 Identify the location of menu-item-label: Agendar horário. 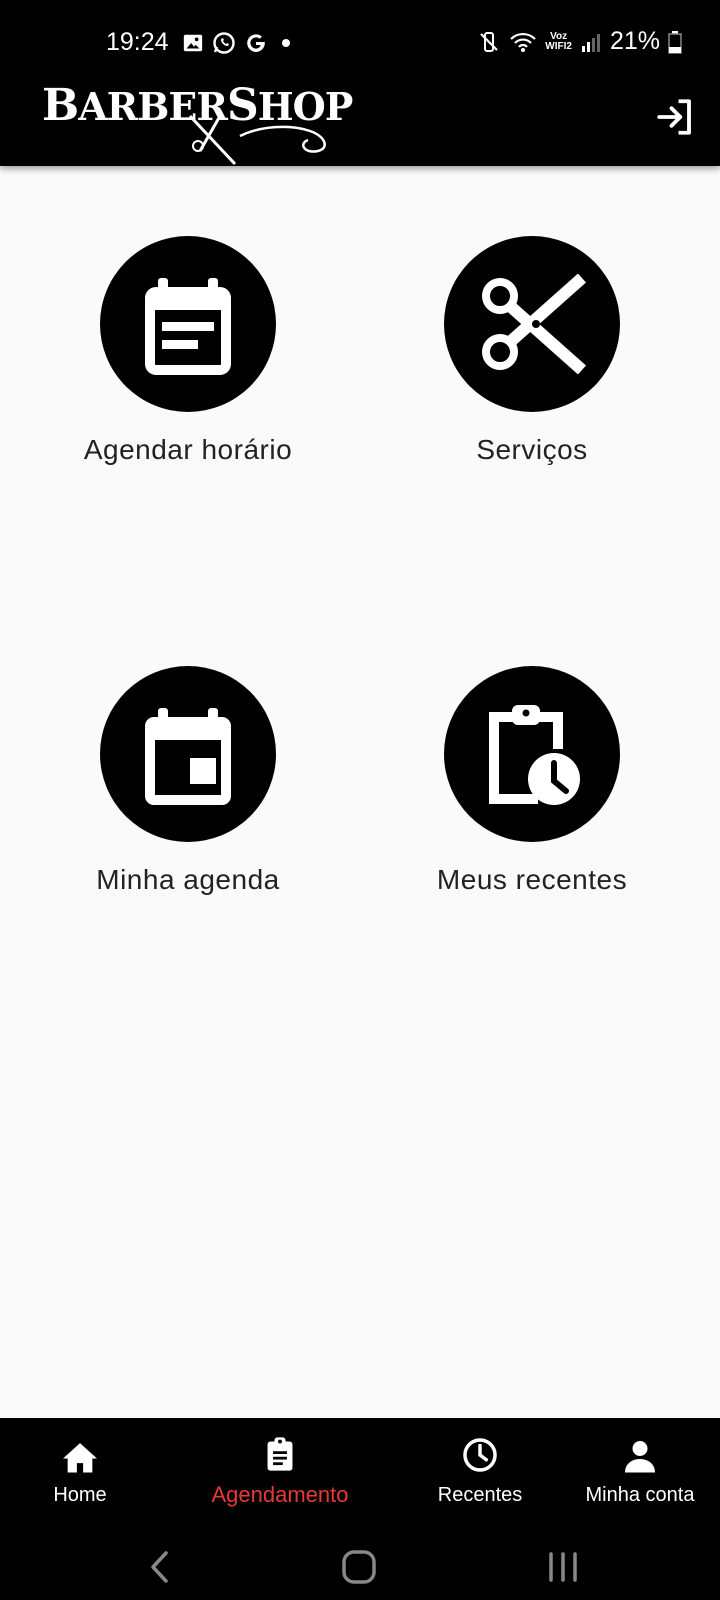
(188, 449).